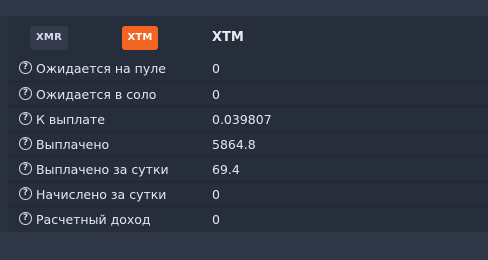 The image size is (488, 260). I want to click on stat-label: Начислено за сутки, so click(101, 194).